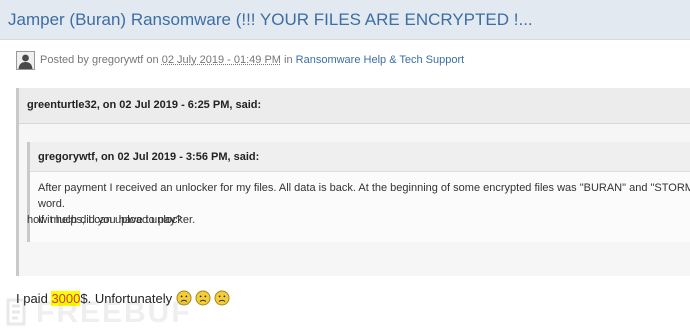 The image size is (690, 330). Describe the element at coordinates (104, 220) in the screenshot. I see `outer-quote-reply: how much did you have to pay?` at that location.